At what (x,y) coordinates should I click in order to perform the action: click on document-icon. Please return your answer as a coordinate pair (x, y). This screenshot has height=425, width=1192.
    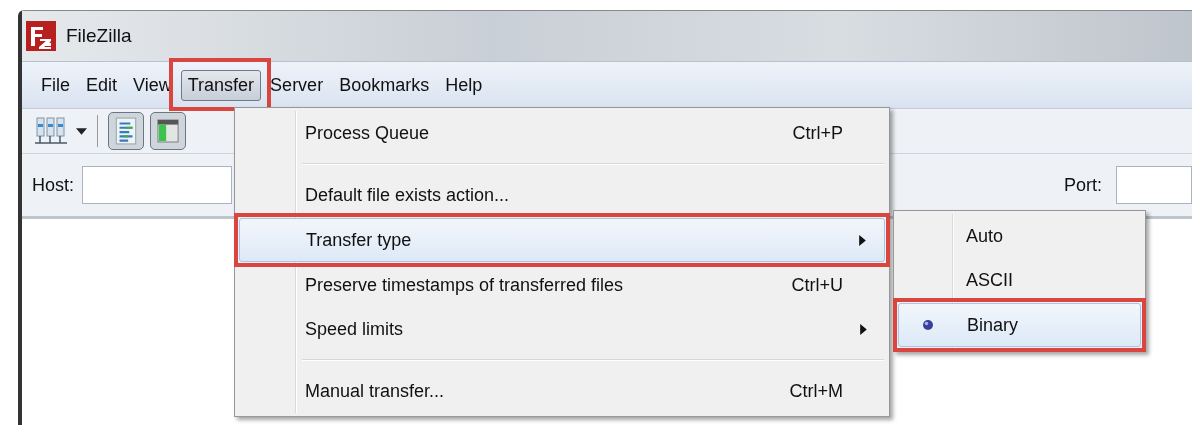
    Looking at the image, I should click on (126, 131).